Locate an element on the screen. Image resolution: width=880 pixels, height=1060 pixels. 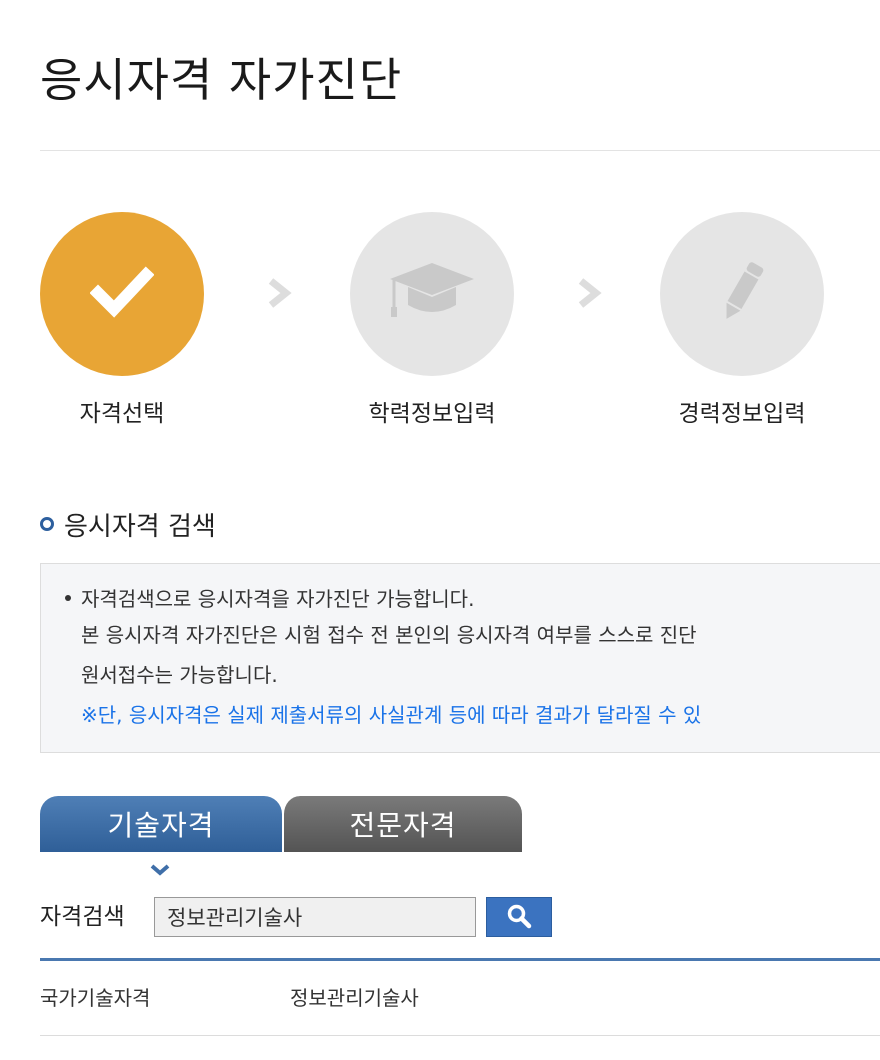
pencil-icon is located at coordinates (742, 294).